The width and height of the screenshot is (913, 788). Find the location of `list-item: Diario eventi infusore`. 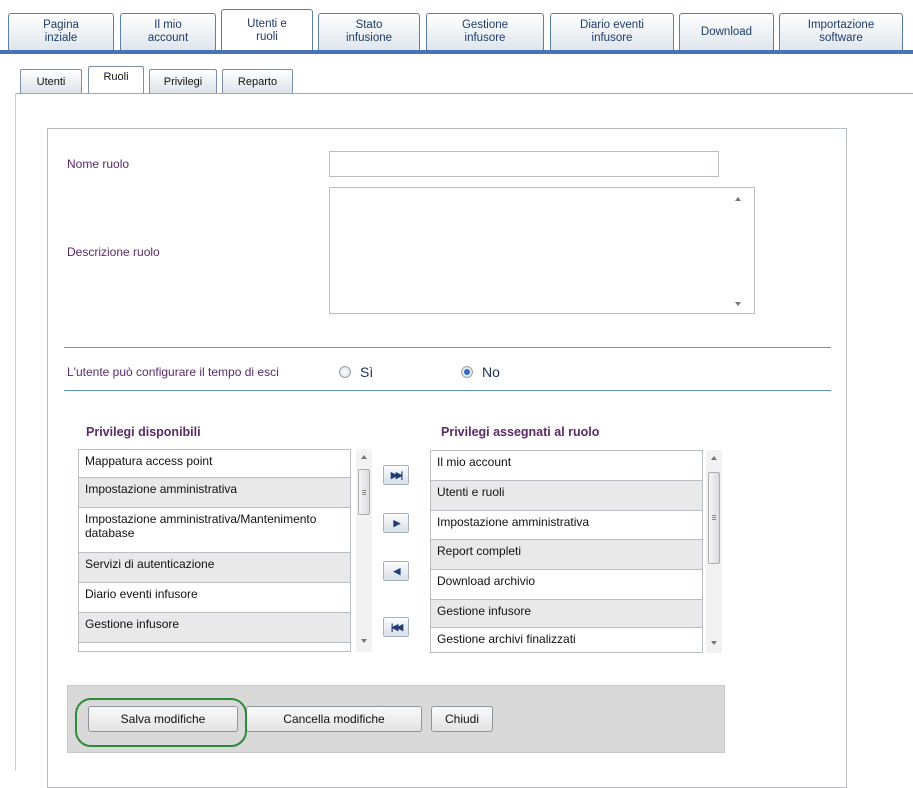

list-item: Diario eventi infusore is located at coordinates (214, 598).